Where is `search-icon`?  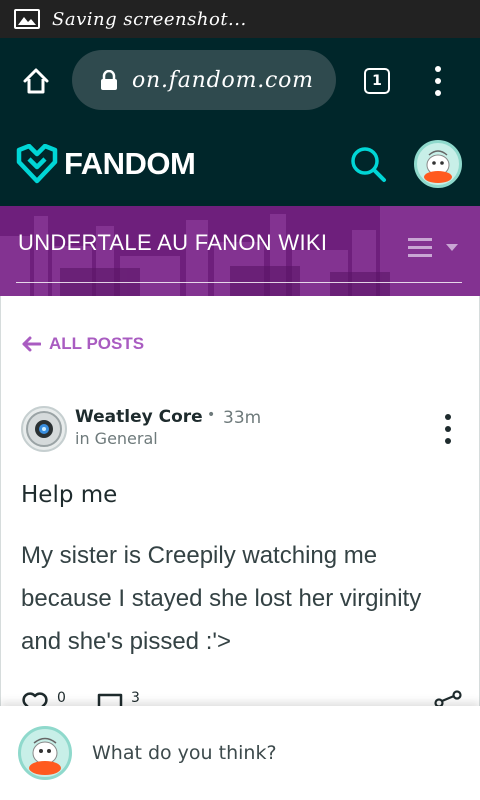
search-icon is located at coordinates (368, 164).